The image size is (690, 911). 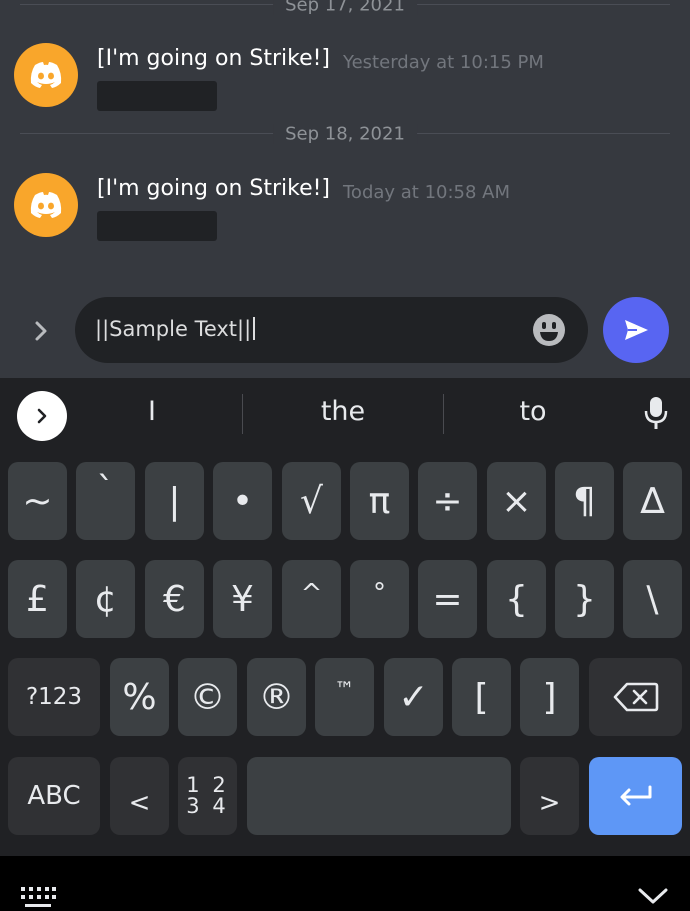 What do you see at coordinates (311, 599) in the screenshot?
I see `key: ^` at bounding box center [311, 599].